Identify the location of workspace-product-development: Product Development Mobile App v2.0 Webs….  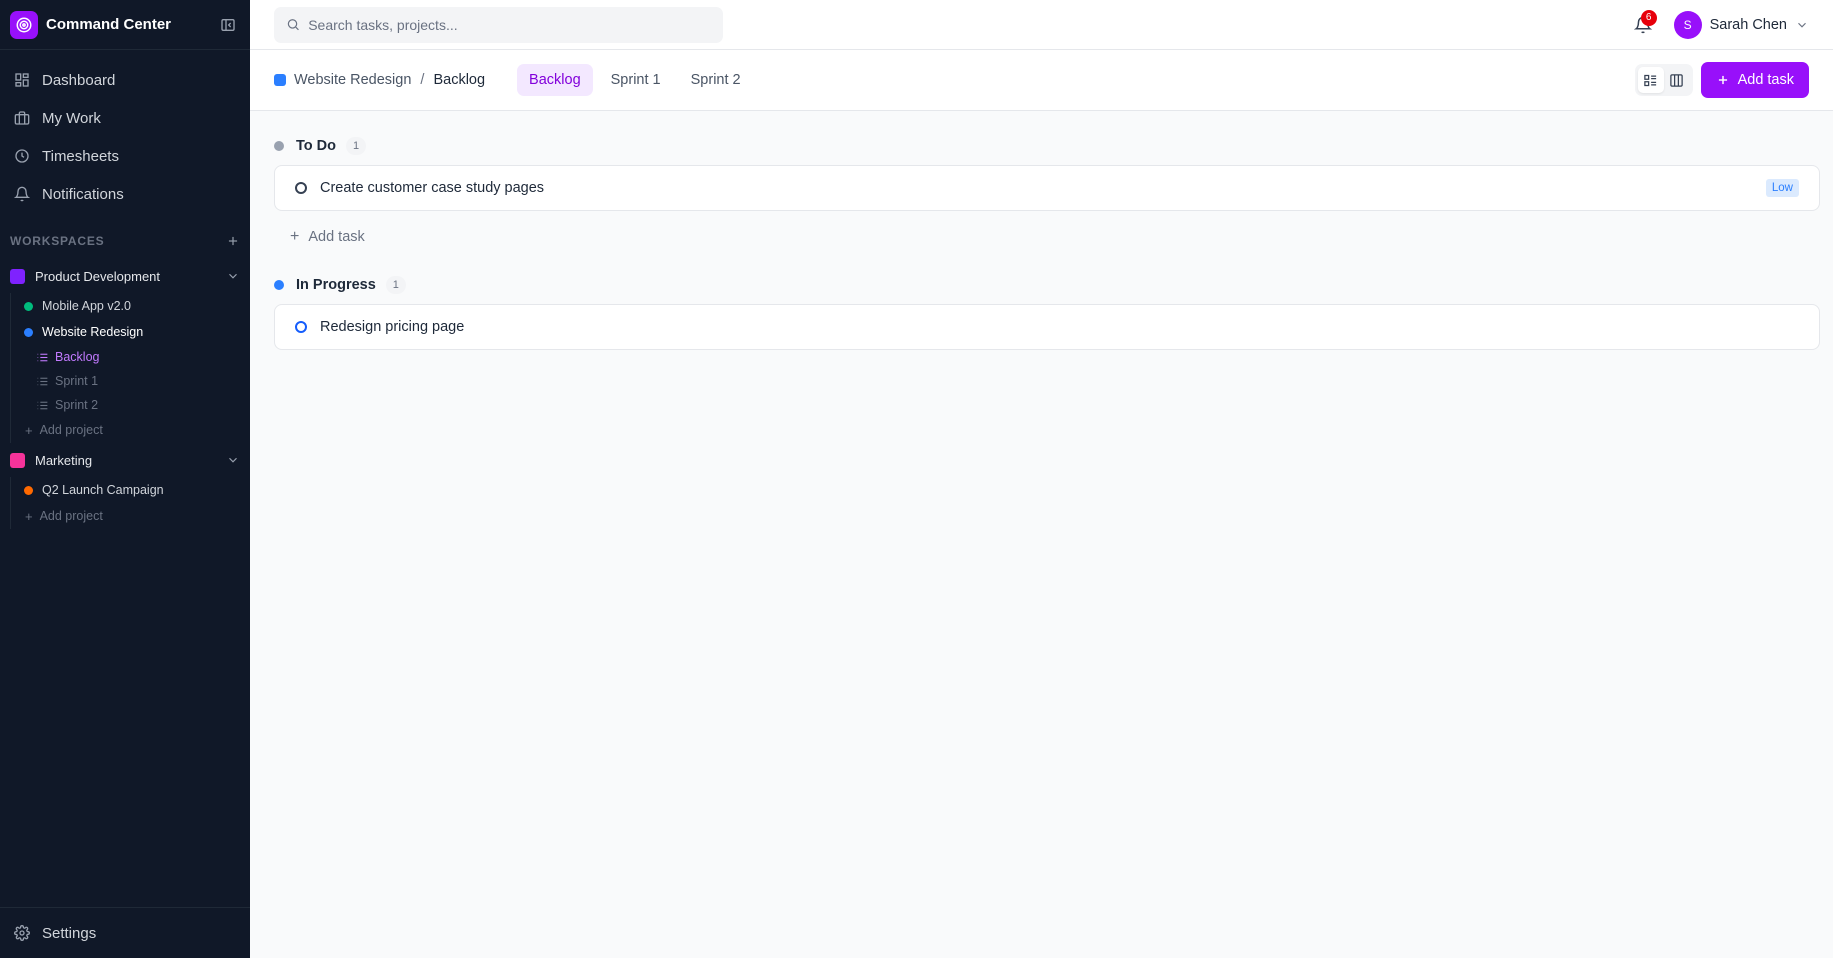
(125, 353).